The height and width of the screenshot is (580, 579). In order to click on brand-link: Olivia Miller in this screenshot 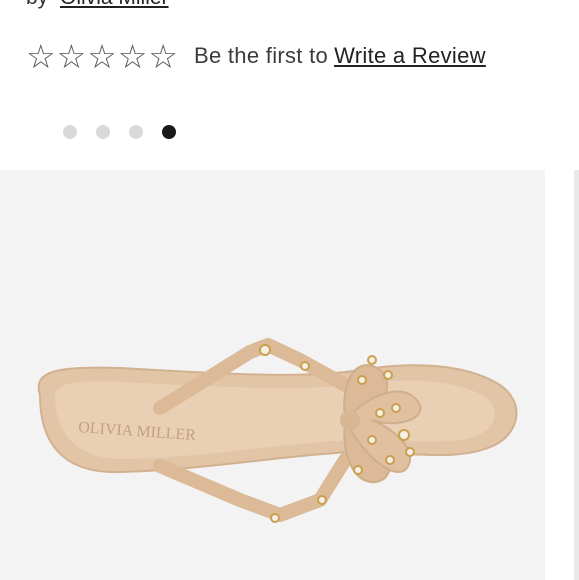, I will do `click(114, 4)`.